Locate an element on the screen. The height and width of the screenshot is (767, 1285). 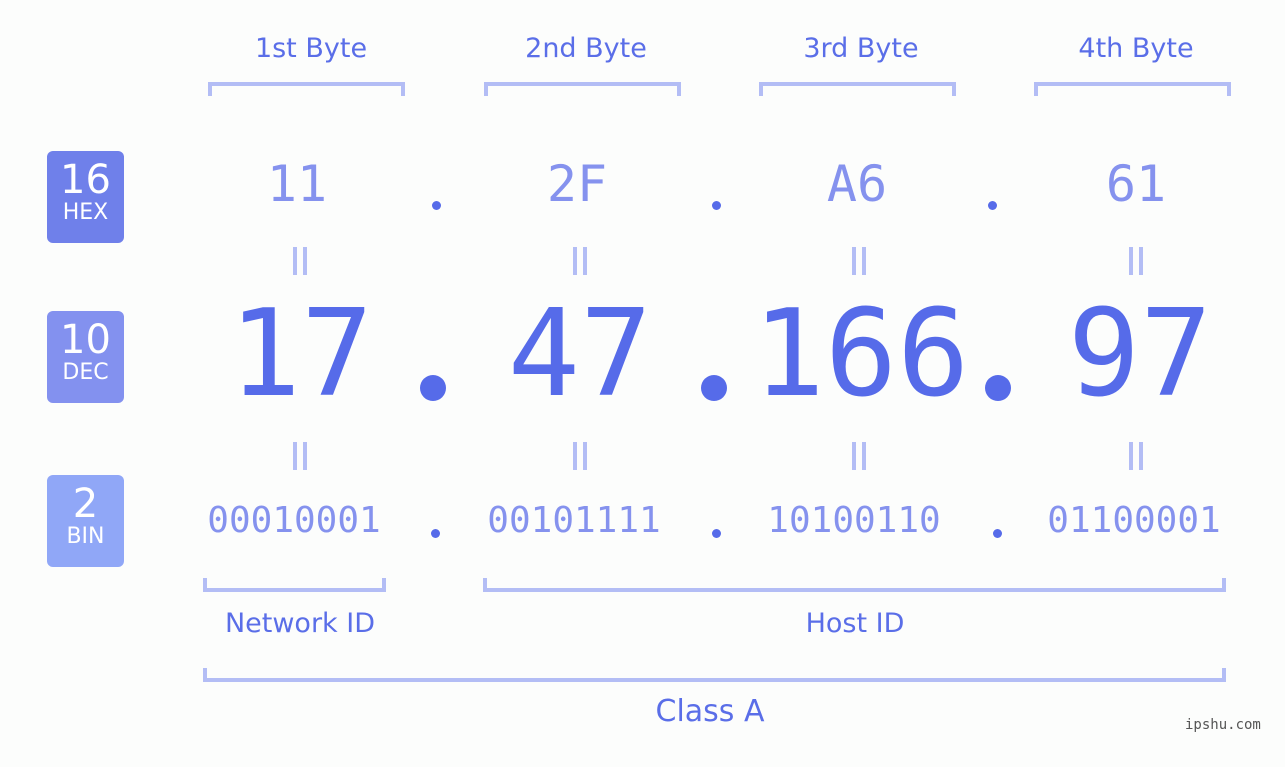
bin-badge: 2 BIN is located at coordinates (85, 521).